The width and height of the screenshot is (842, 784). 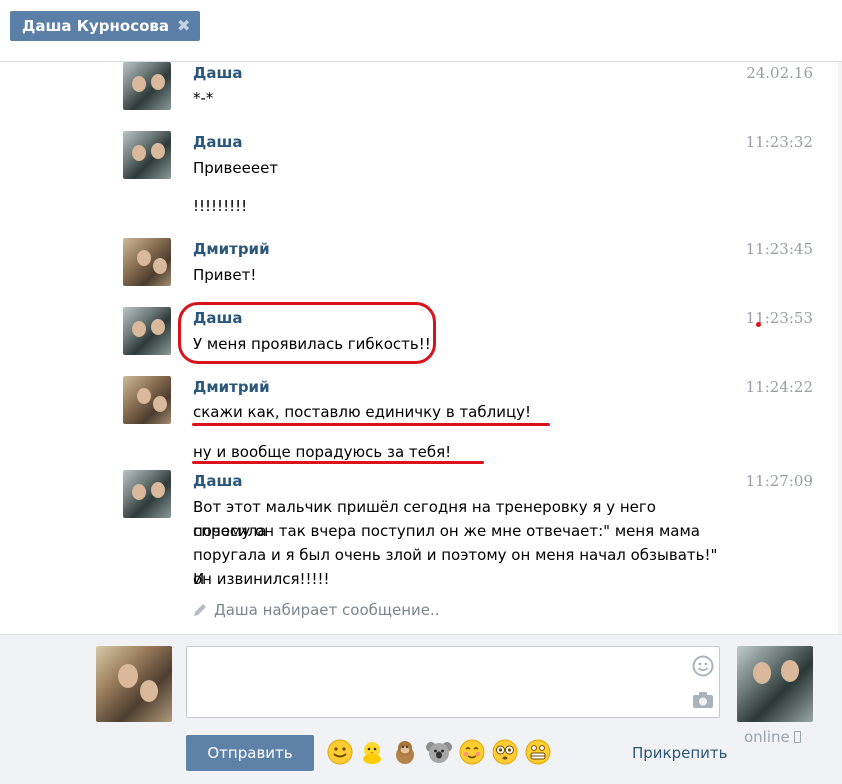 What do you see at coordinates (779, 249) in the screenshot?
I see `message-time: 11:23:45` at bounding box center [779, 249].